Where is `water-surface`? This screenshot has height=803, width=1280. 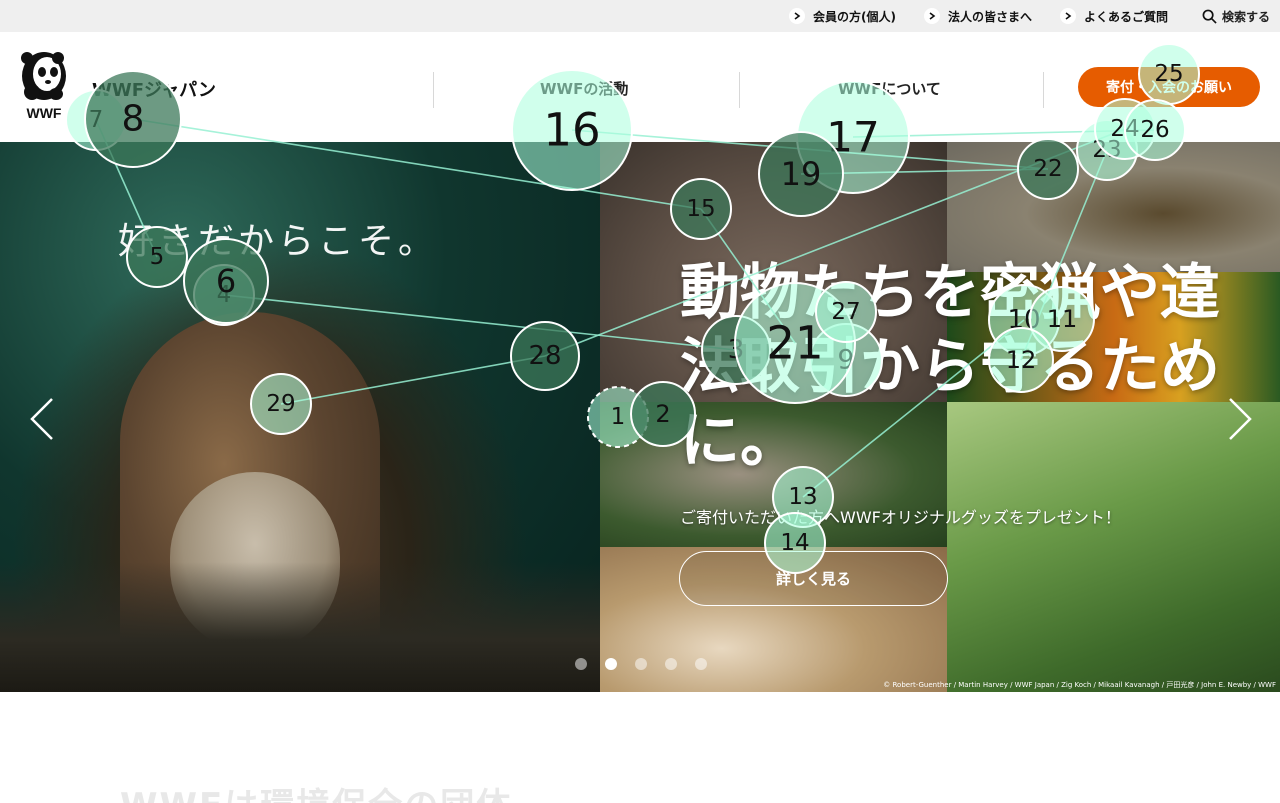 water-surface is located at coordinates (300, 627).